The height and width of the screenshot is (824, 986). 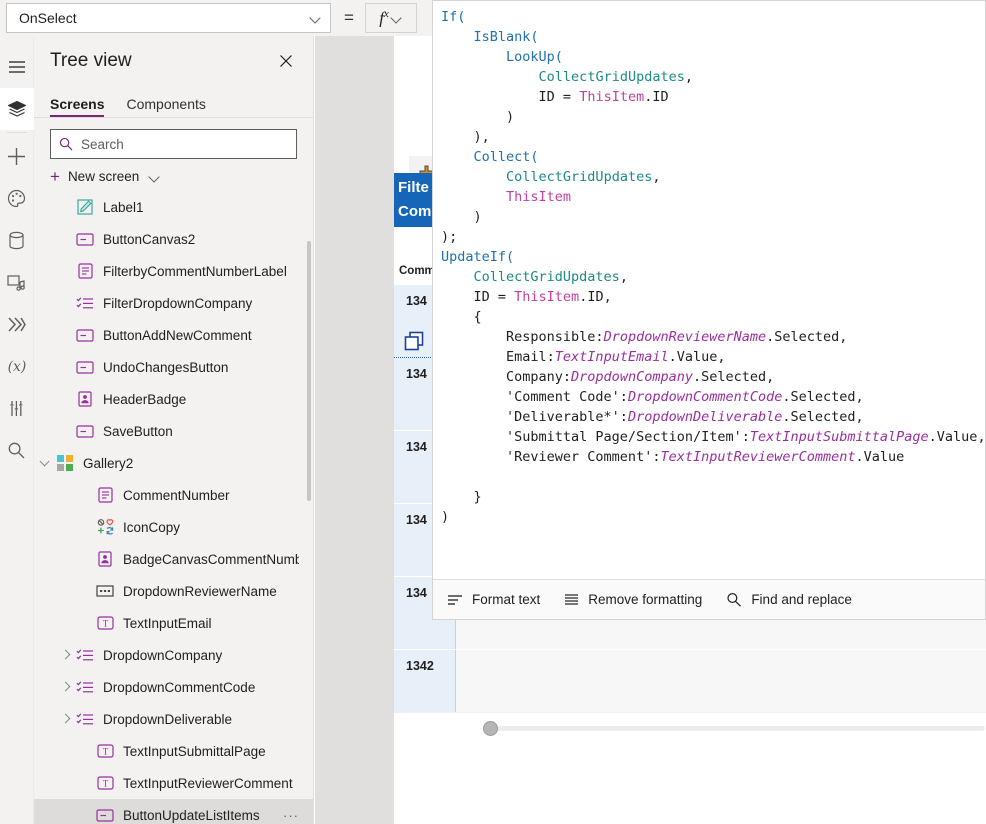 I want to click on more-options-icon: ···, so click(x=291, y=815).